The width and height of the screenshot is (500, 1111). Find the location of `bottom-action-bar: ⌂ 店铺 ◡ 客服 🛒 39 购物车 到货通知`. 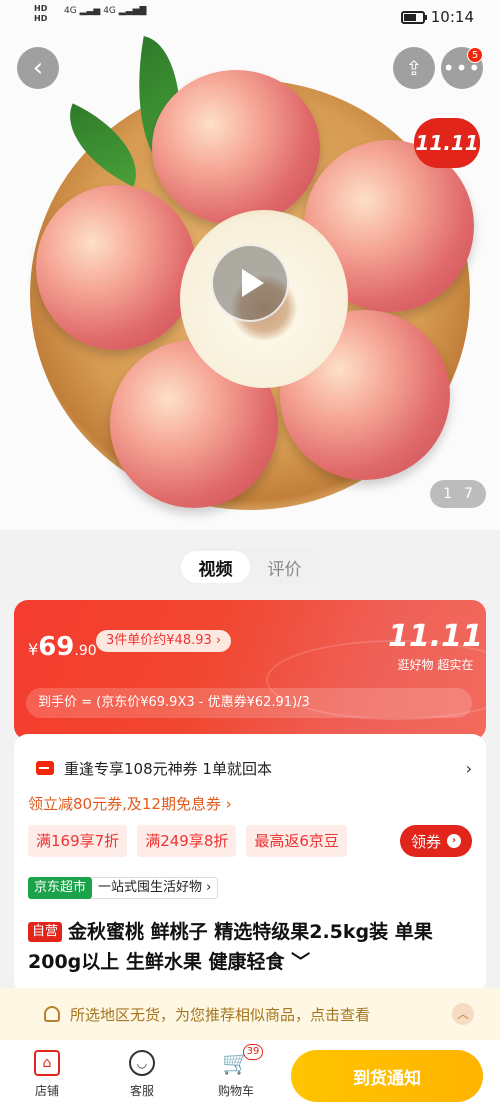

bottom-action-bar: ⌂ 店铺 ◡ 客服 🛒 39 购物车 到货通知 is located at coordinates (250, 1075).